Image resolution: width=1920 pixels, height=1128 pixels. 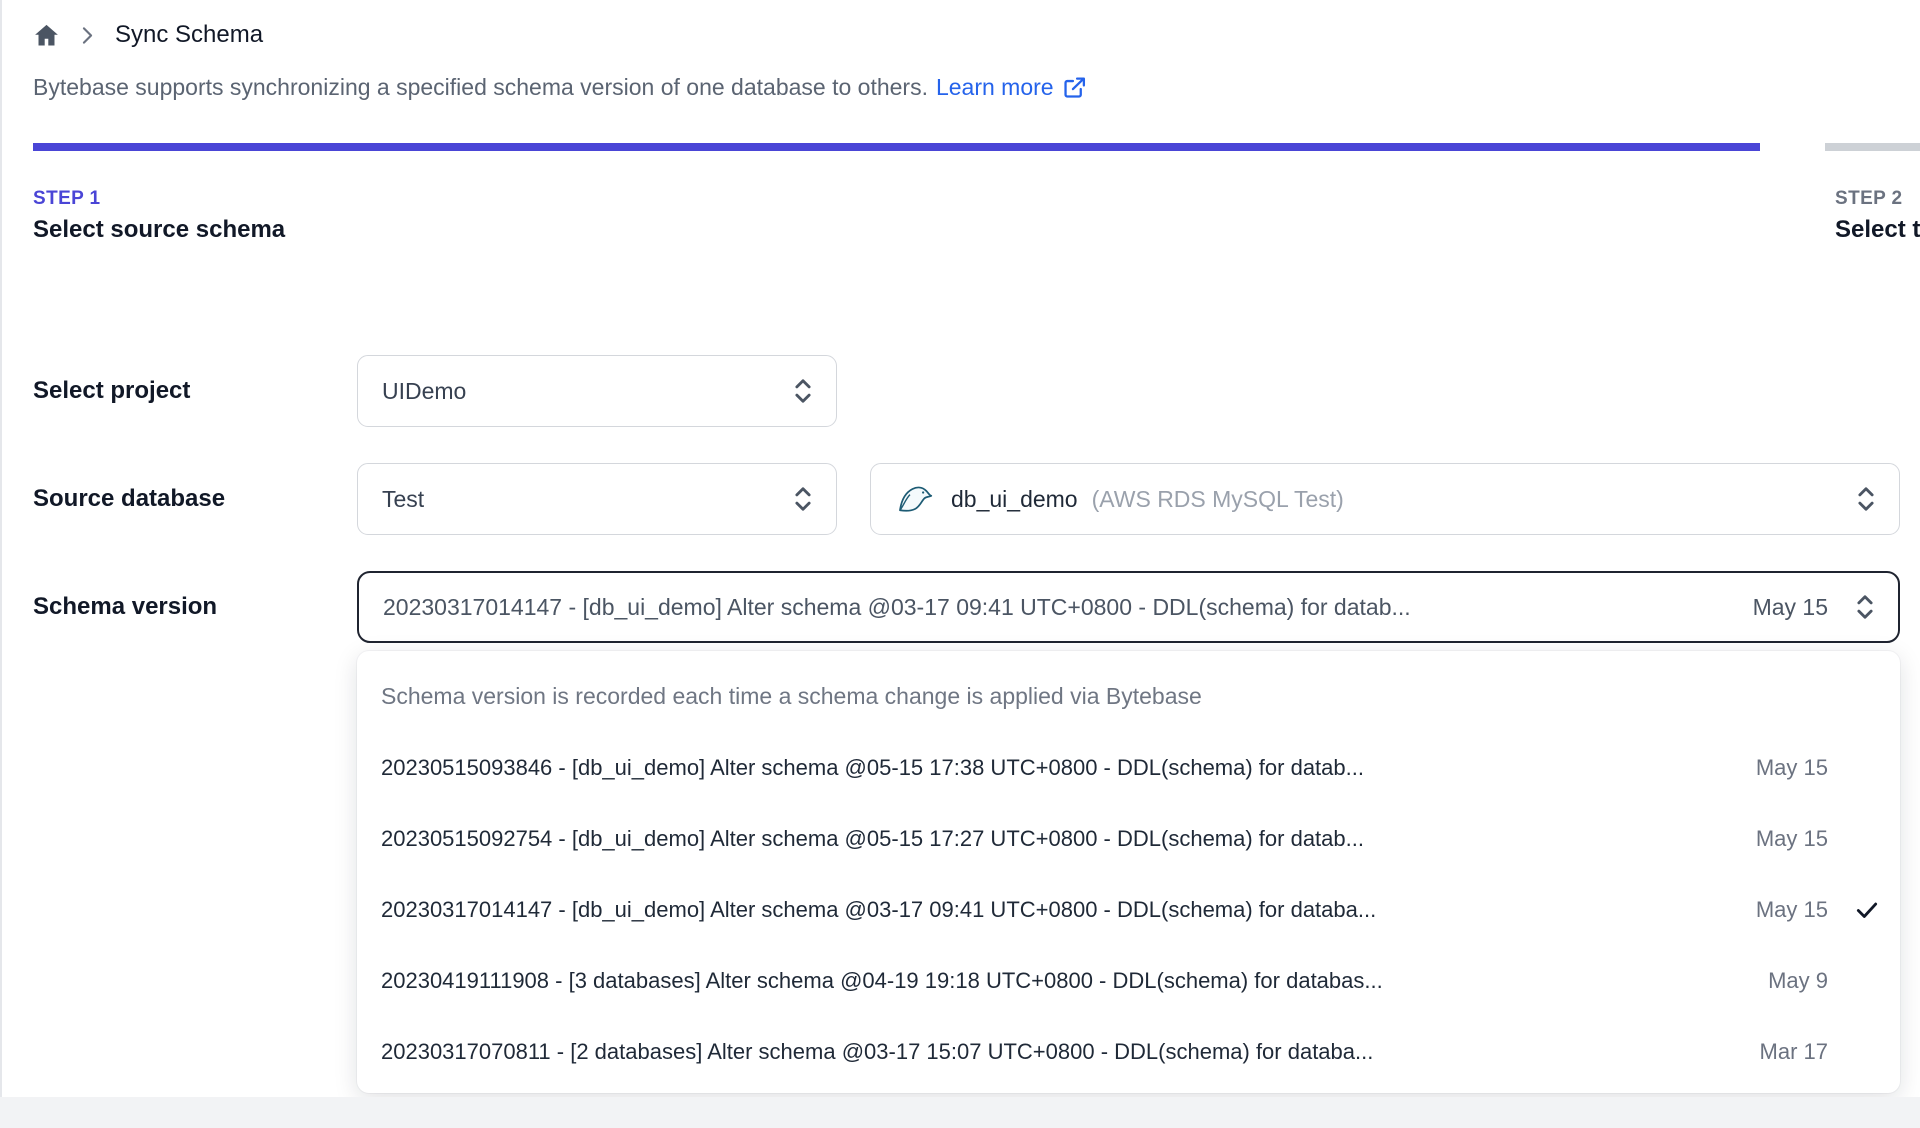 What do you see at coordinates (424, 390) in the screenshot?
I see `project-select-value: UIDemo` at bounding box center [424, 390].